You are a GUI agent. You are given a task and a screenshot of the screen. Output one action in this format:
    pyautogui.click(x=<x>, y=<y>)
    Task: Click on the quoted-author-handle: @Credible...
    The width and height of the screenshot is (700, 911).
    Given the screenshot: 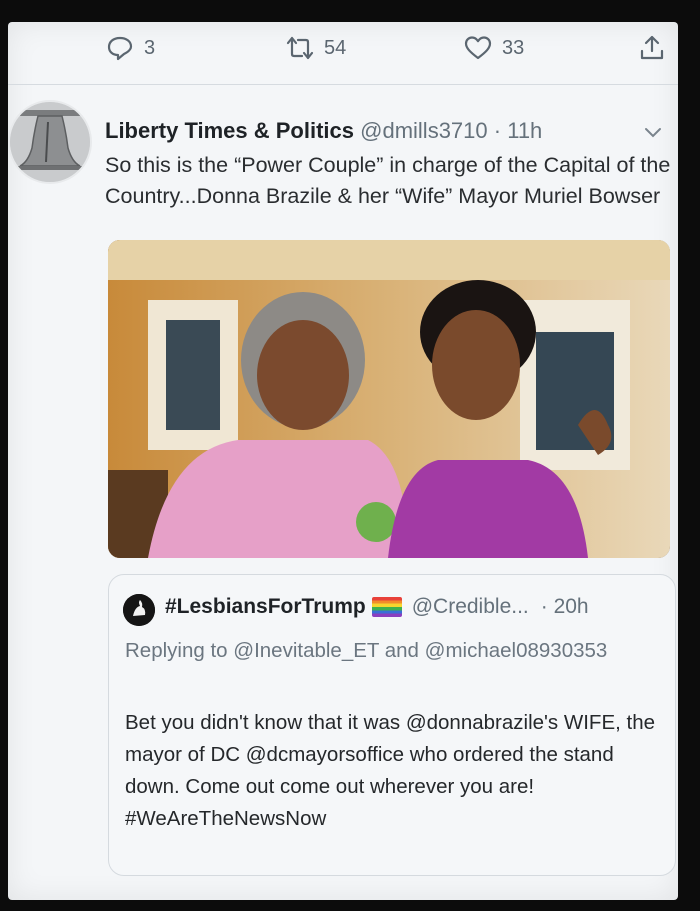 What is the action you would take?
    pyautogui.click(x=470, y=607)
    